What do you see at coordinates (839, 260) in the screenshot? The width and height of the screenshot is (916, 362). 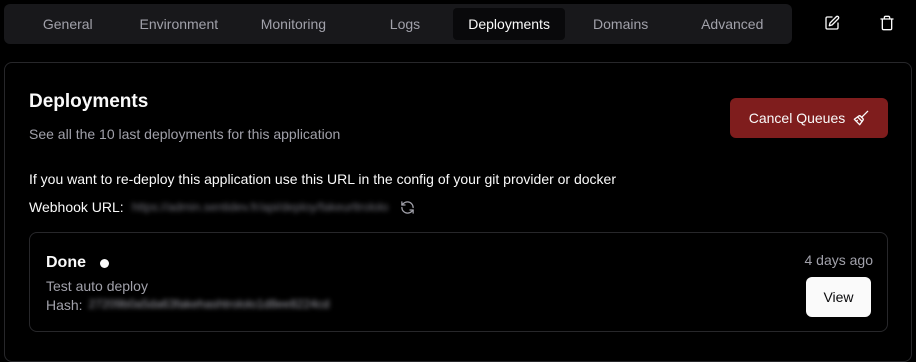 I see `deployment-time: 4 days ago` at bounding box center [839, 260].